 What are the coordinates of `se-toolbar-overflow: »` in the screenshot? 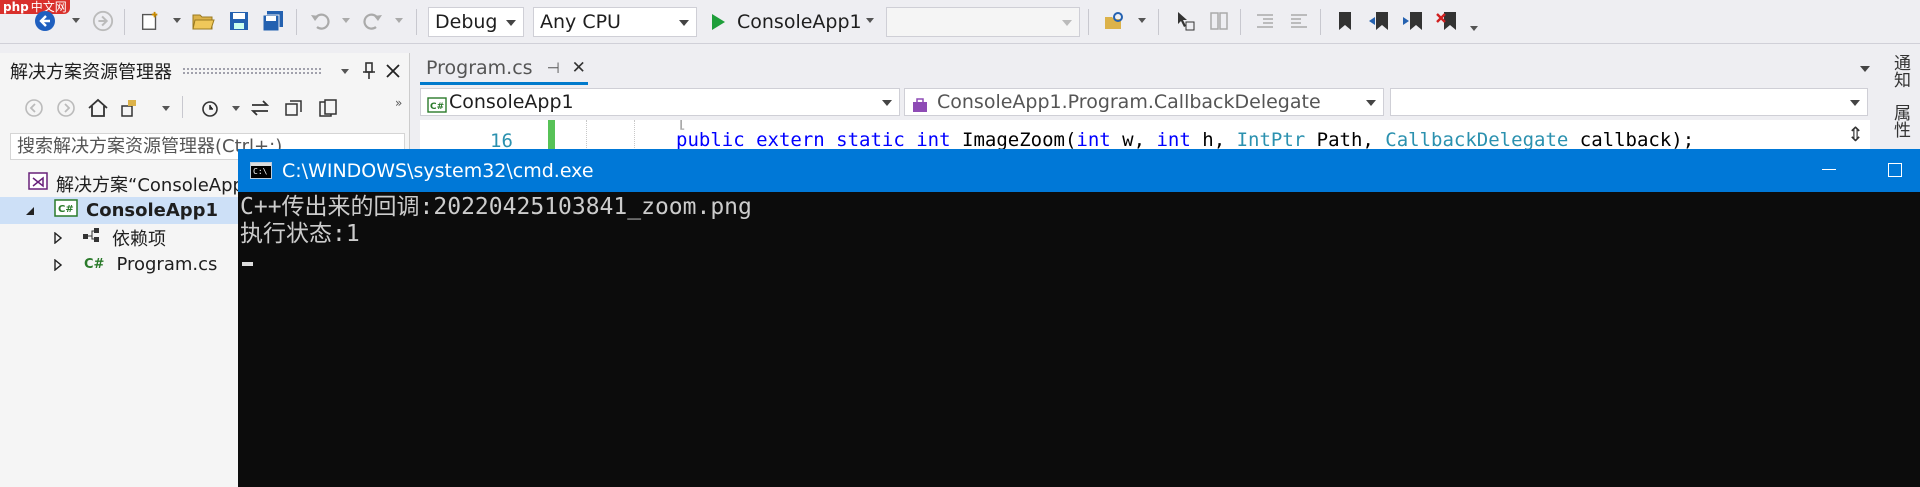 It's located at (398, 103).